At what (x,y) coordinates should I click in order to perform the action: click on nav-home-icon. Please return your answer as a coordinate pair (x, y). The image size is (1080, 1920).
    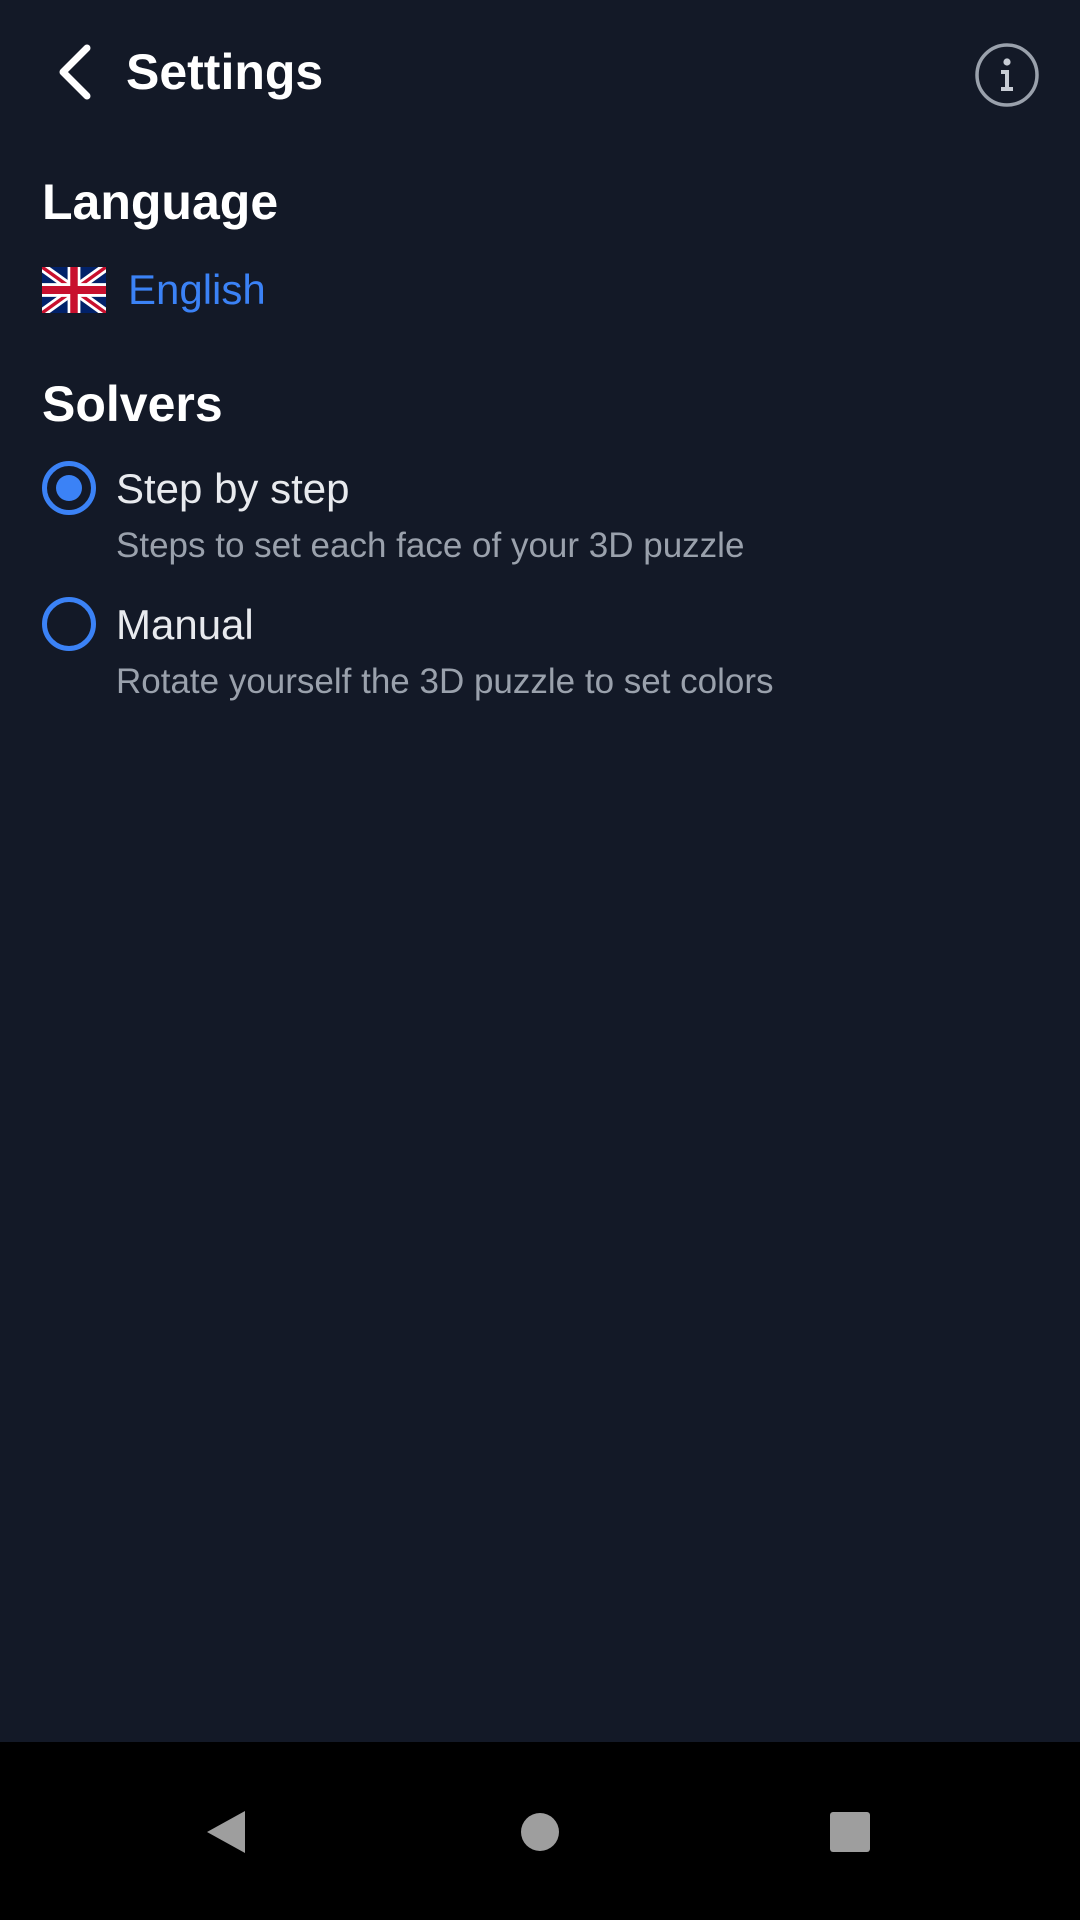
    Looking at the image, I should click on (540, 1832).